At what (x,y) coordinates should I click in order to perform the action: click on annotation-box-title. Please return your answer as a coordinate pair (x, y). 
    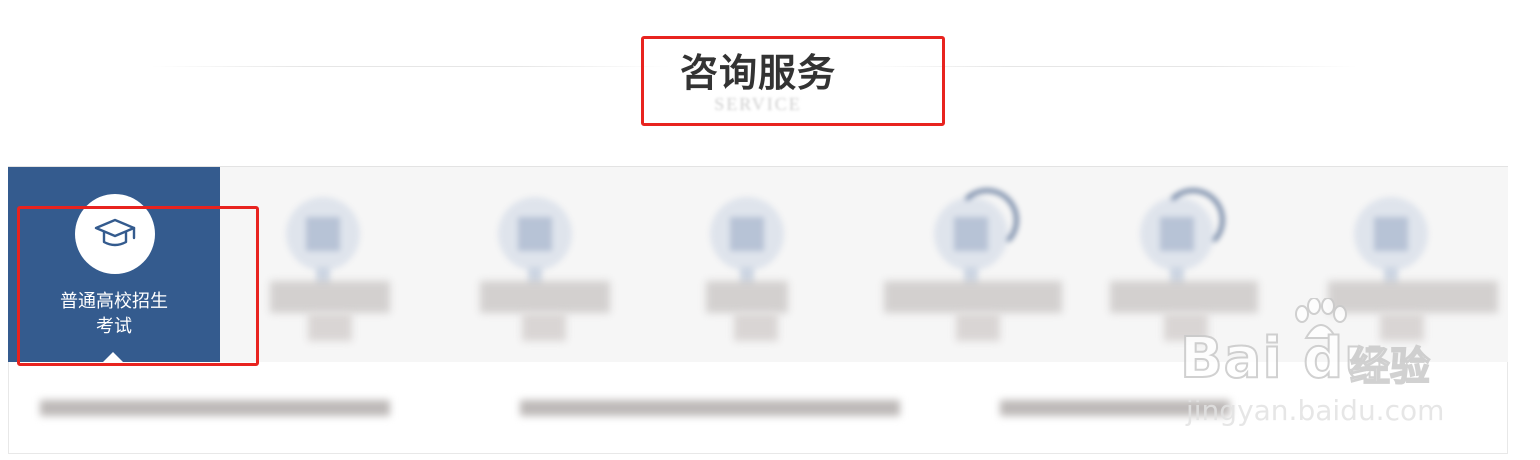
    Looking at the image, I should click on (793, 81).